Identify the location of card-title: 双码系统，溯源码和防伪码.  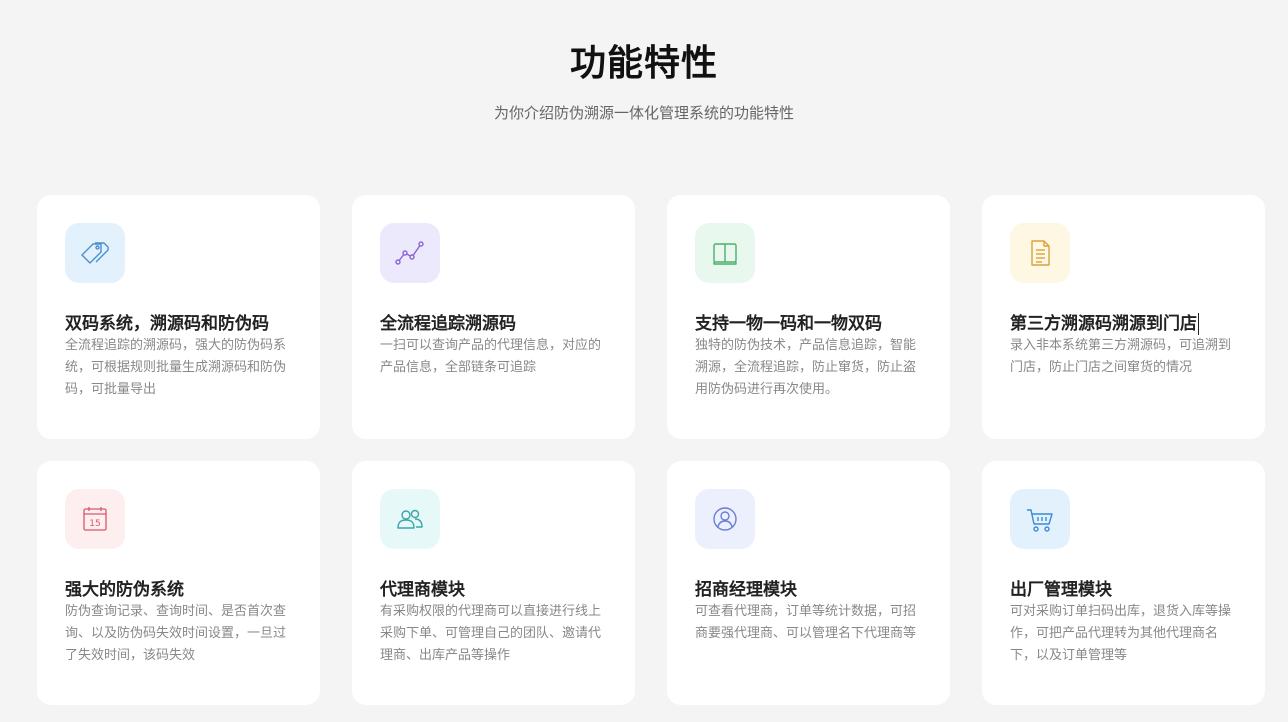
(167, 324).